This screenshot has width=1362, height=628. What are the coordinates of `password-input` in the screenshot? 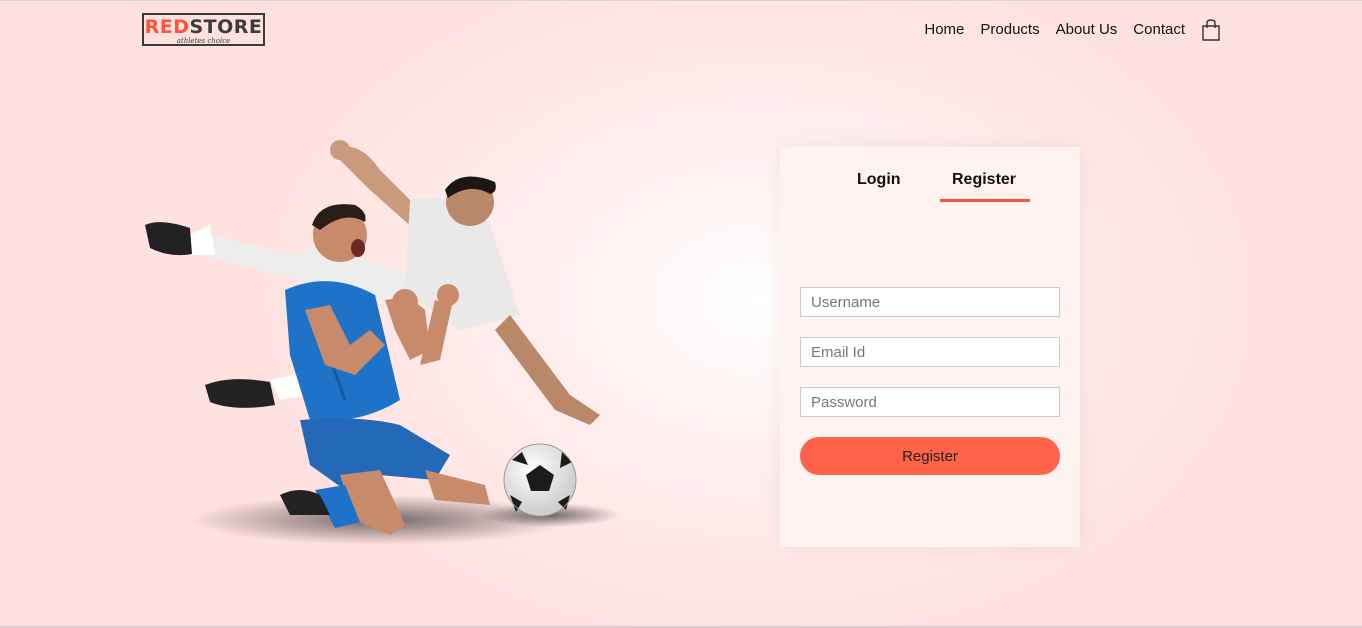 It's located at (930, 402).